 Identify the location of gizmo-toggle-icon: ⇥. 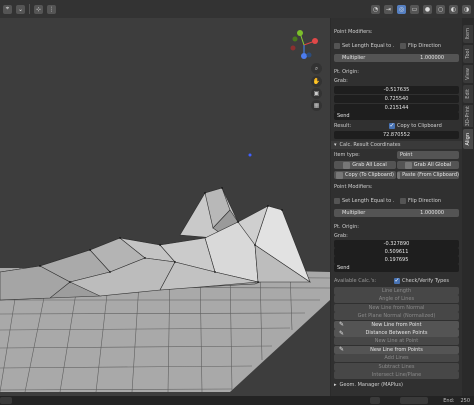
(388, 9).